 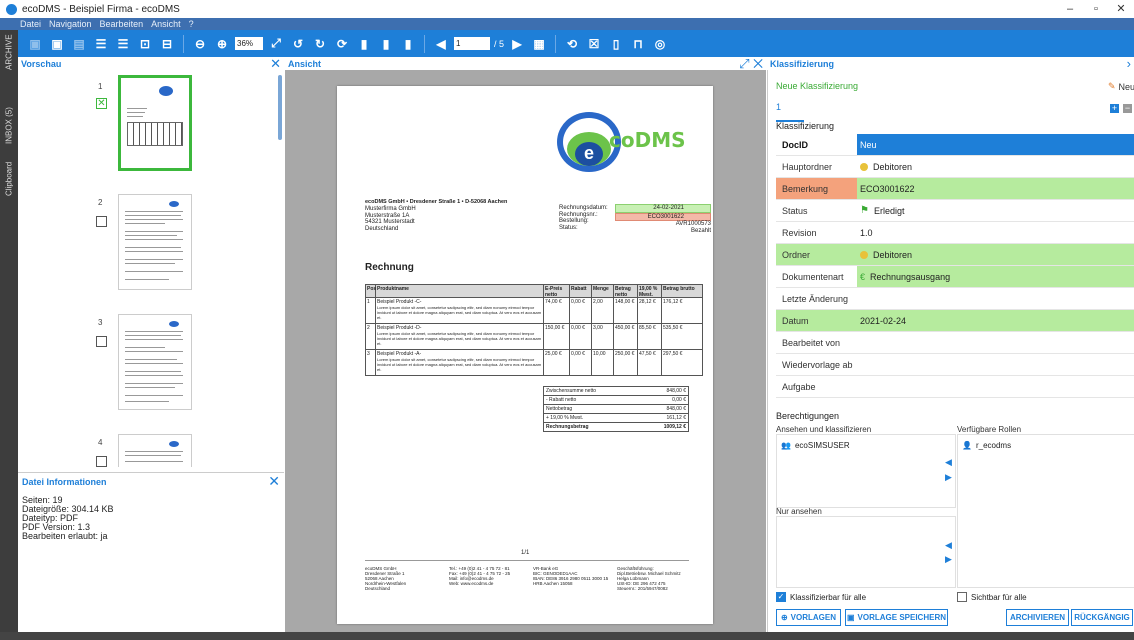 I want to click on menu-navigation: Navigation, so click(x=70, y=24).